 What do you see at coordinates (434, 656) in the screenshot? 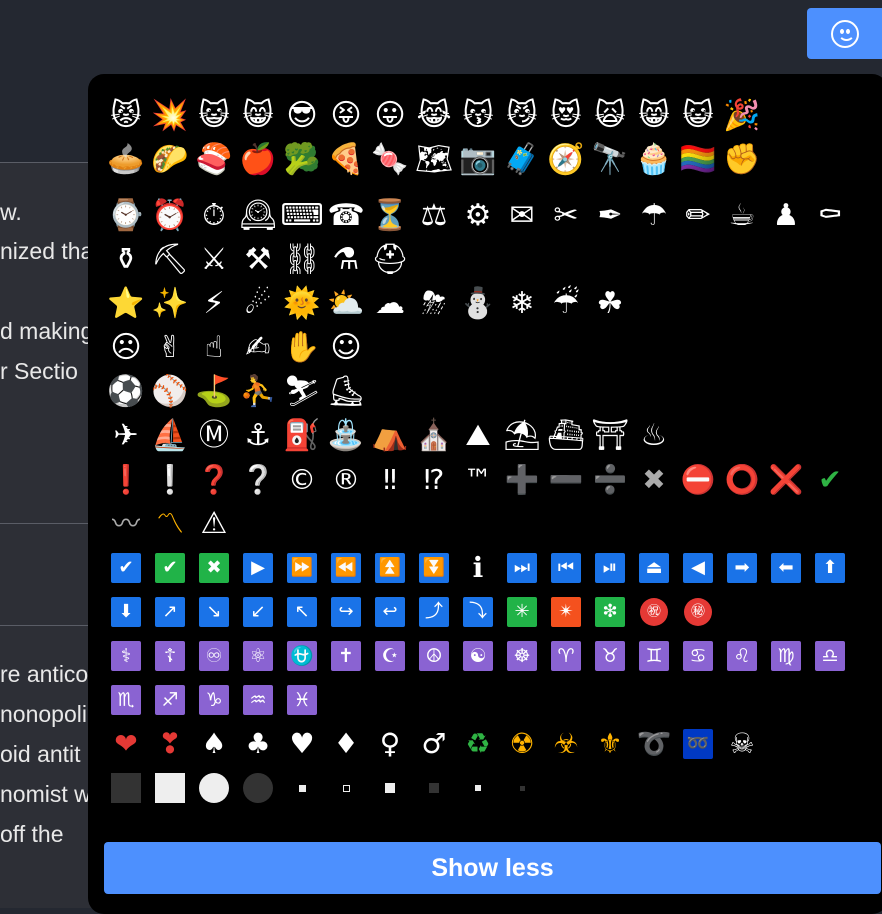
I see `emoji-button: ☮` at bounding box center [434, 656].